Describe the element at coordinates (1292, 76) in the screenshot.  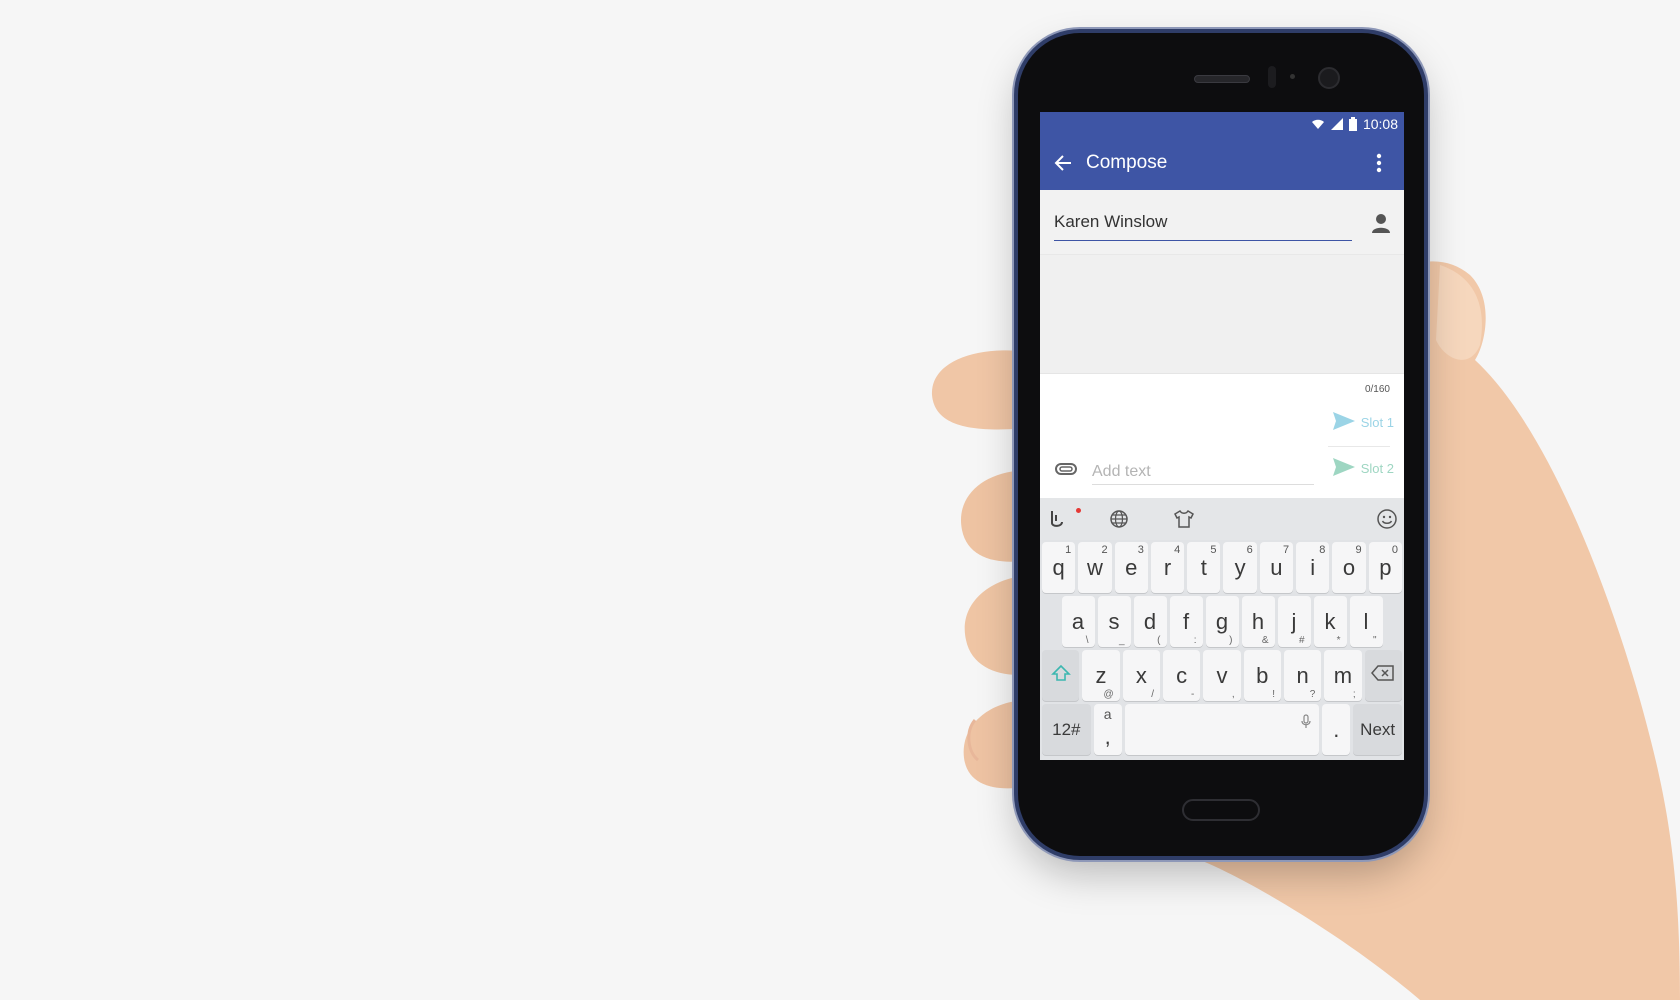
I see `proximity-dot` at that location.